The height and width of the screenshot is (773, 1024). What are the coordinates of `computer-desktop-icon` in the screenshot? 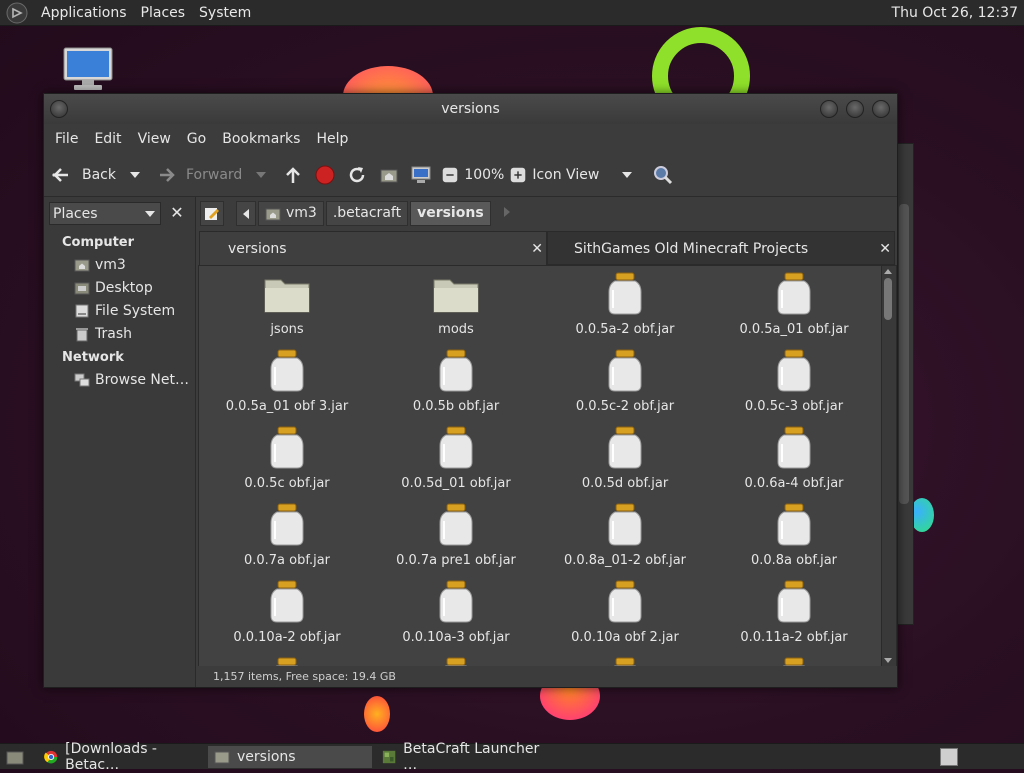 It's located at (88, 69).